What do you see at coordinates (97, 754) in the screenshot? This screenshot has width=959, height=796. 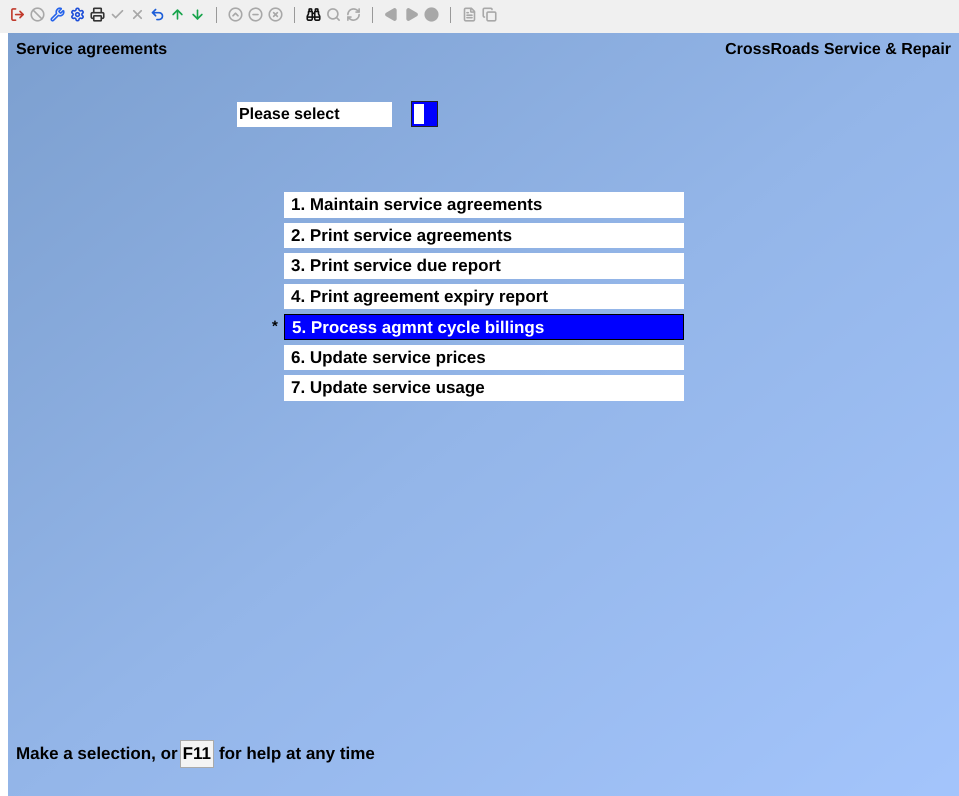 I see `help-text: Make a selection, or` at bounding box center [97, 754].